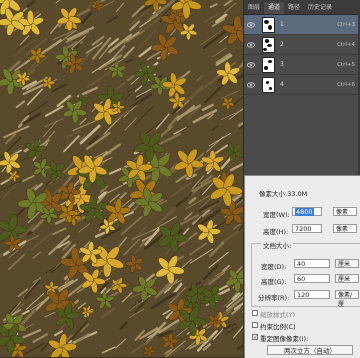  I want to click on channel-name: 4, so click(300, 84).